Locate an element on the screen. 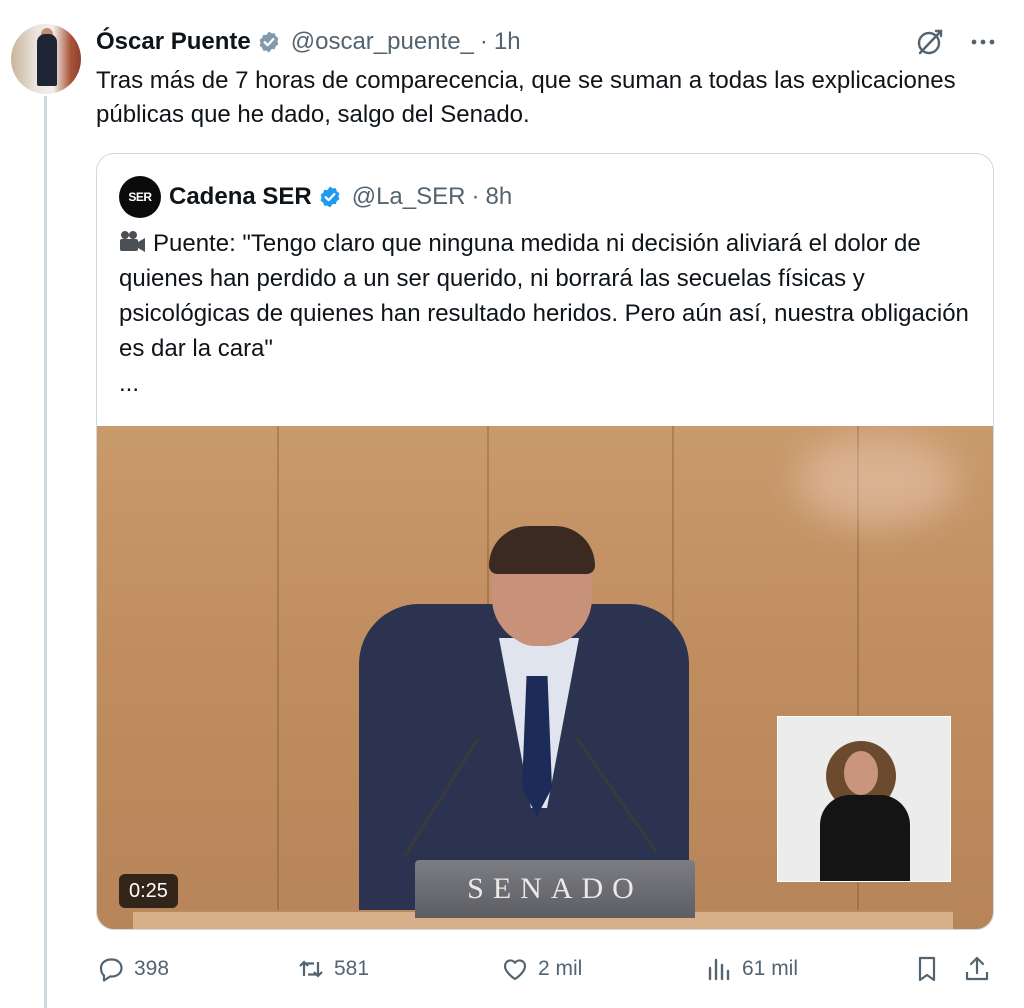  podium-text: SENADO is located at coordinates (555, 888).